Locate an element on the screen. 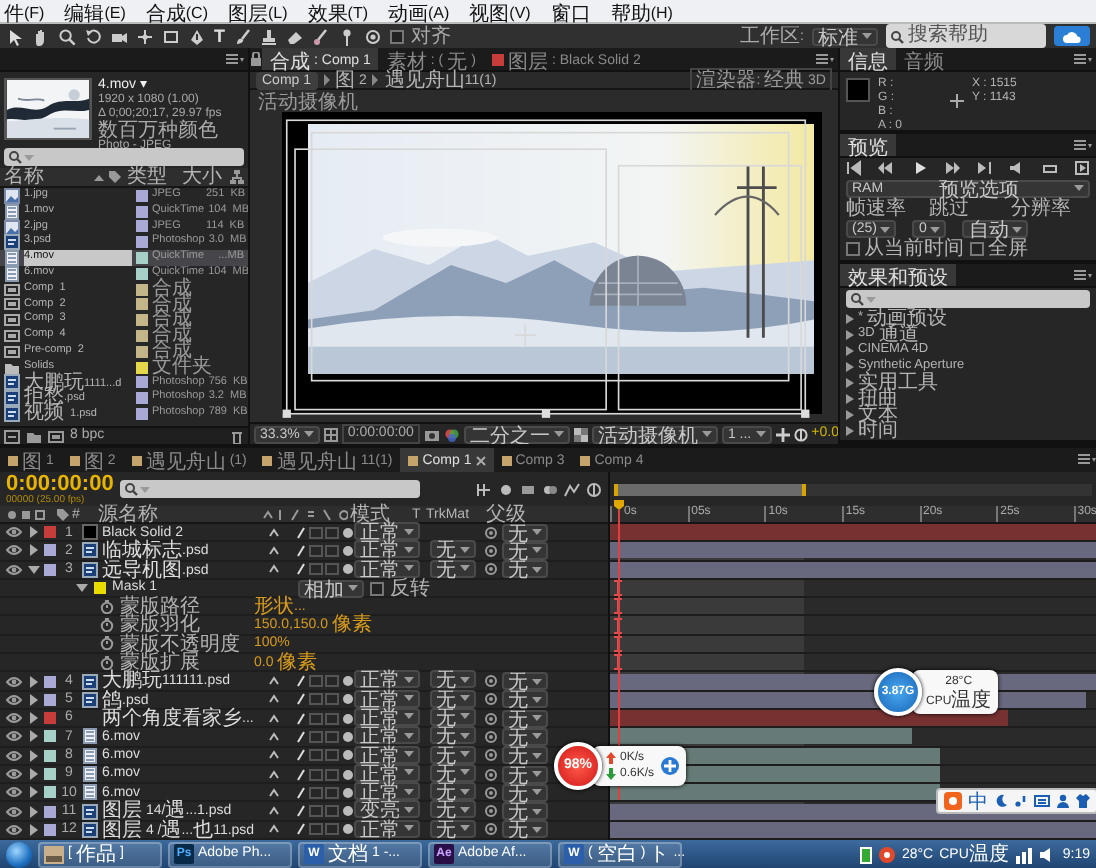 The width and height of the screenshot is (1096, 868). stamp-icon is located at coordinates (268, 36).